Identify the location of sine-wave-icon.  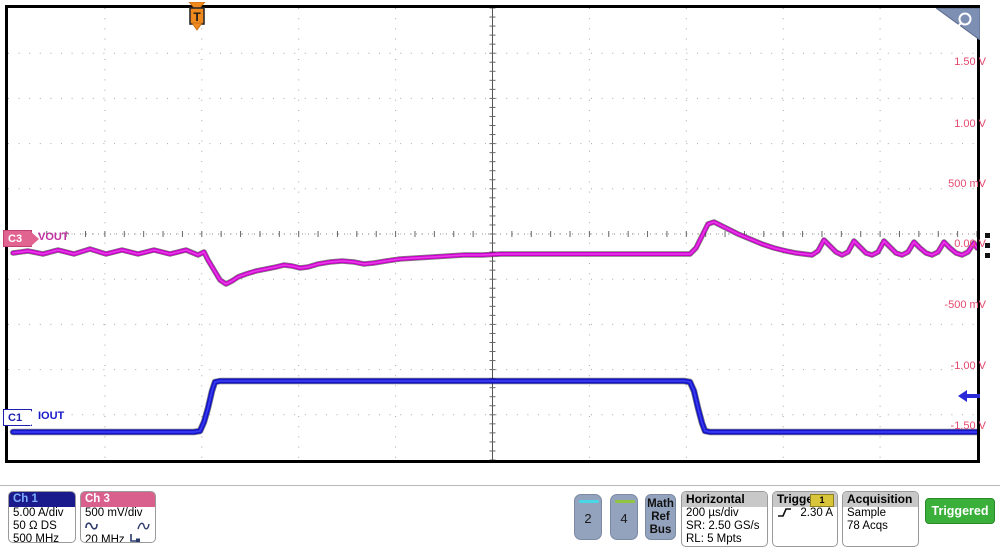
(143, 526).